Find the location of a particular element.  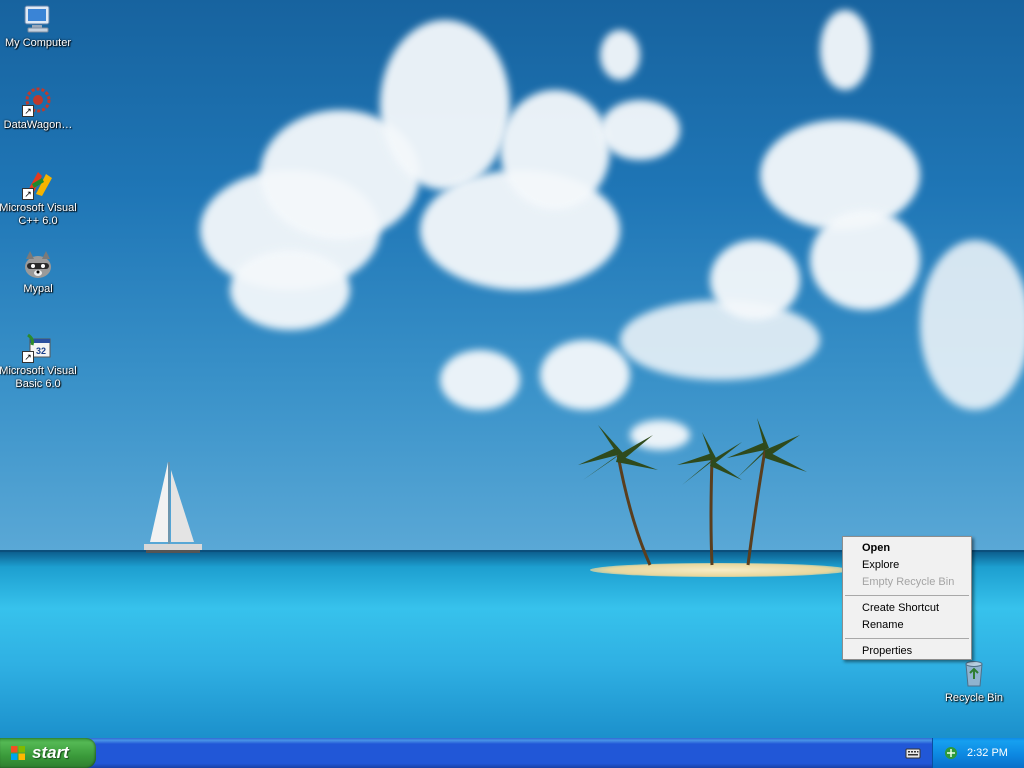

taskbar-clock: 2:32 PM is located at coordinates (987, 753).